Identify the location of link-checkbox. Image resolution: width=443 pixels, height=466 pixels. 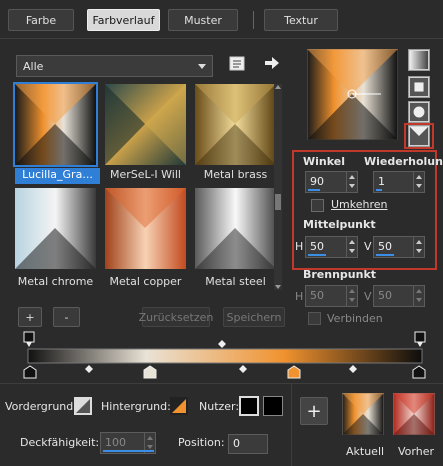
(314, 318).